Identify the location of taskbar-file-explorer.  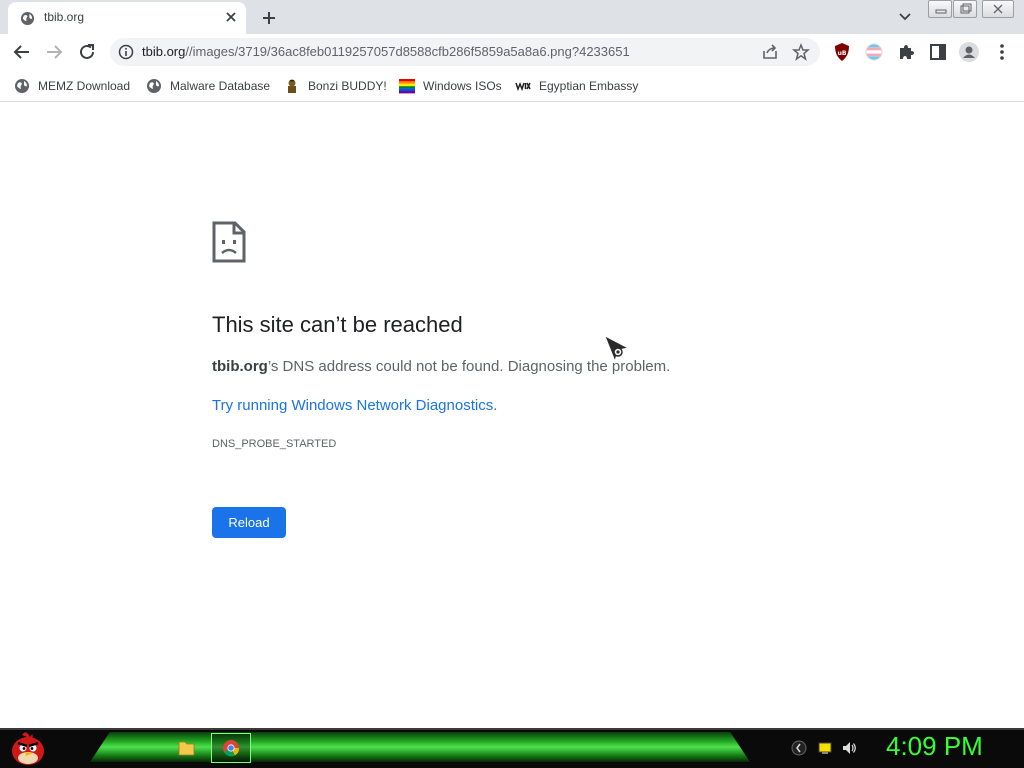
(186, 748).